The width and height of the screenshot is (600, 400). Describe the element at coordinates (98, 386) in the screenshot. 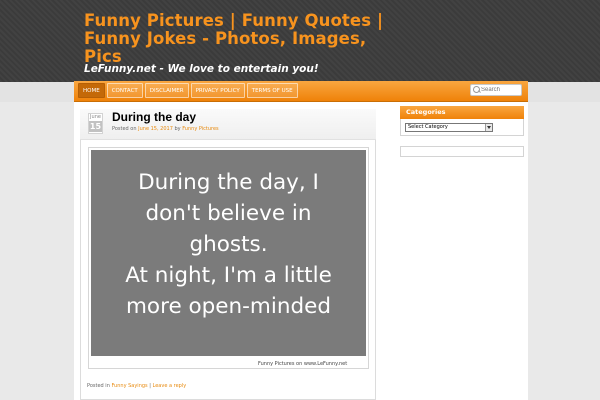

I see `footer-prefix: Posted in` at that location.